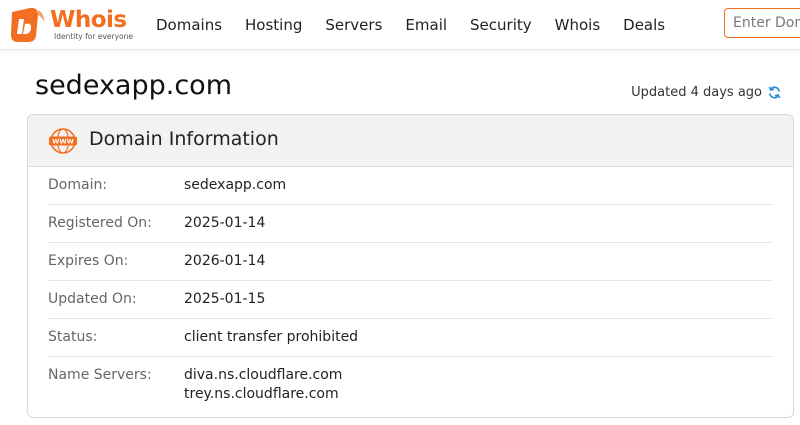 This screenshot has width=800, height=425. What do you see at coordinates (410, 338) in the screenshot?
I see `info-row-status: Status: client transfer prohibited` at bounding box center [410, 338].